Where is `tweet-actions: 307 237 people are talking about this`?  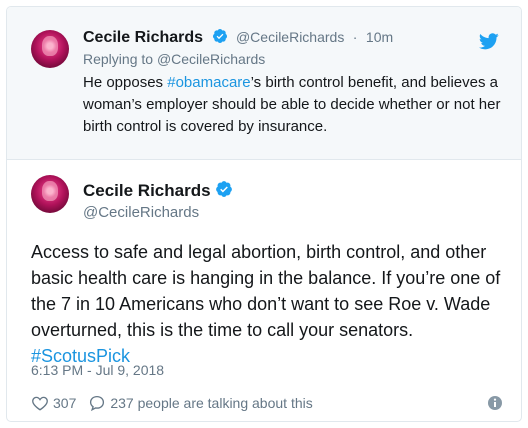
tweet-actions: 307 237 people are talking about this is located at coordinates (172, 403).